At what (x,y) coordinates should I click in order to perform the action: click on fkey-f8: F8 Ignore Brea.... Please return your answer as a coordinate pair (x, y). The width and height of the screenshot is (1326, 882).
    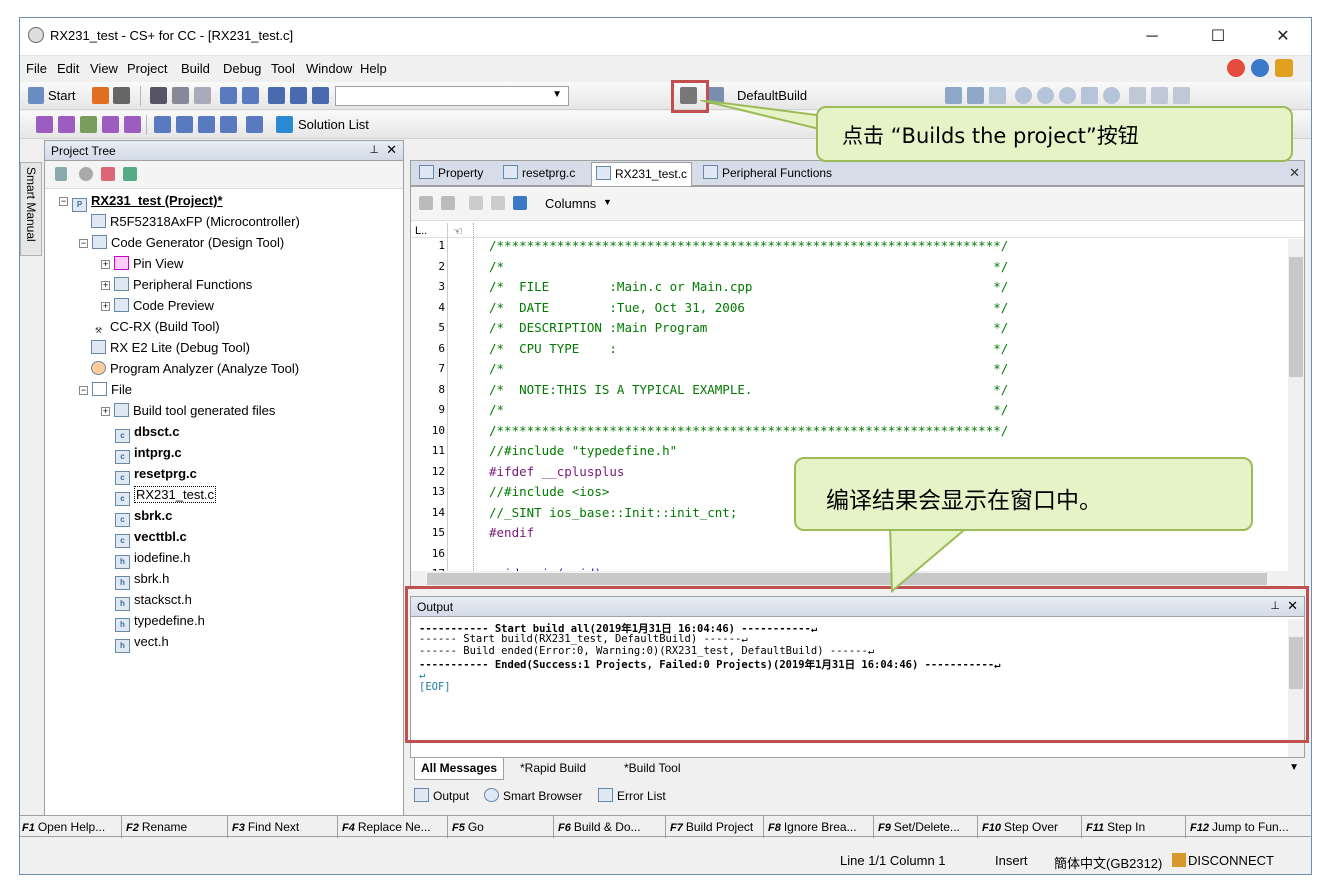
    Looking at the image, I should click on (820, 827).